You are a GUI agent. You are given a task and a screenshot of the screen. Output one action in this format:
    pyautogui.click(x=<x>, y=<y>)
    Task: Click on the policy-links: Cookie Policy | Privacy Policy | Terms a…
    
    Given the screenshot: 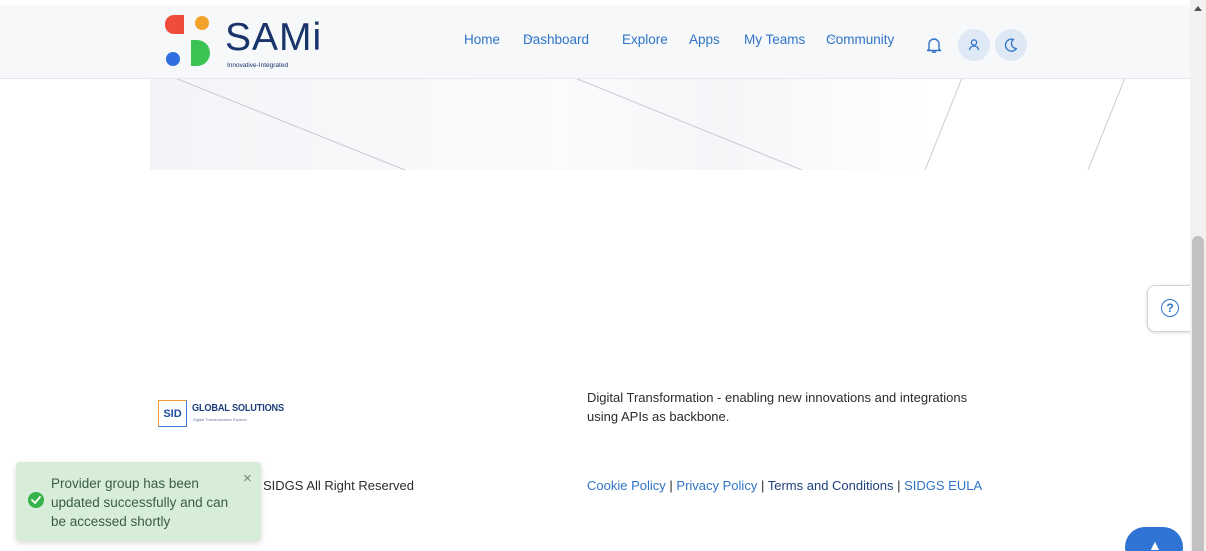 What is the action you would take?
    pyautogui.click(x=784, y=485)
    